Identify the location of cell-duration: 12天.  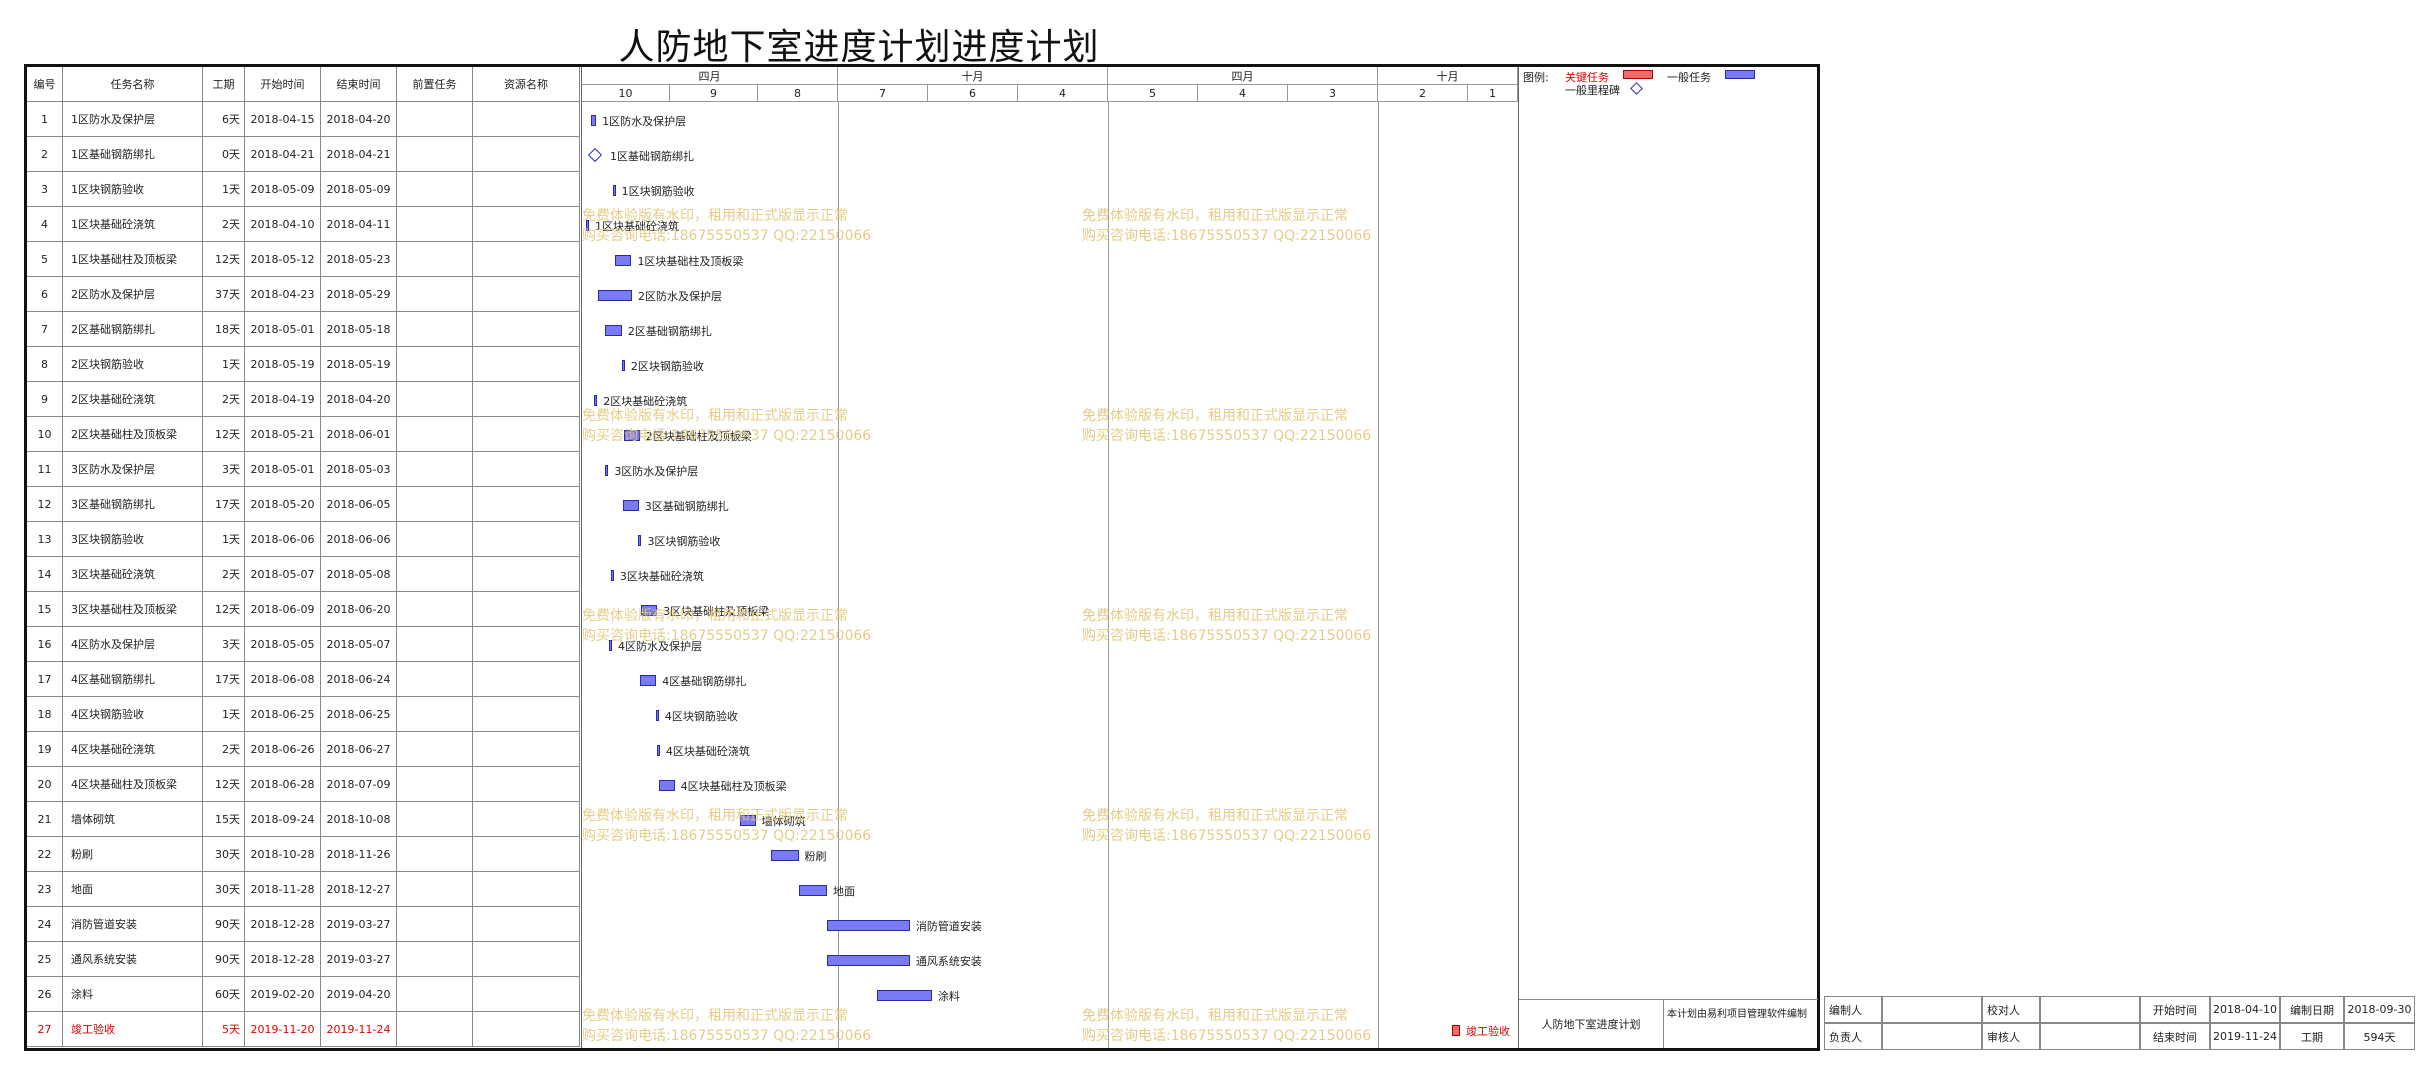
(224, 609).